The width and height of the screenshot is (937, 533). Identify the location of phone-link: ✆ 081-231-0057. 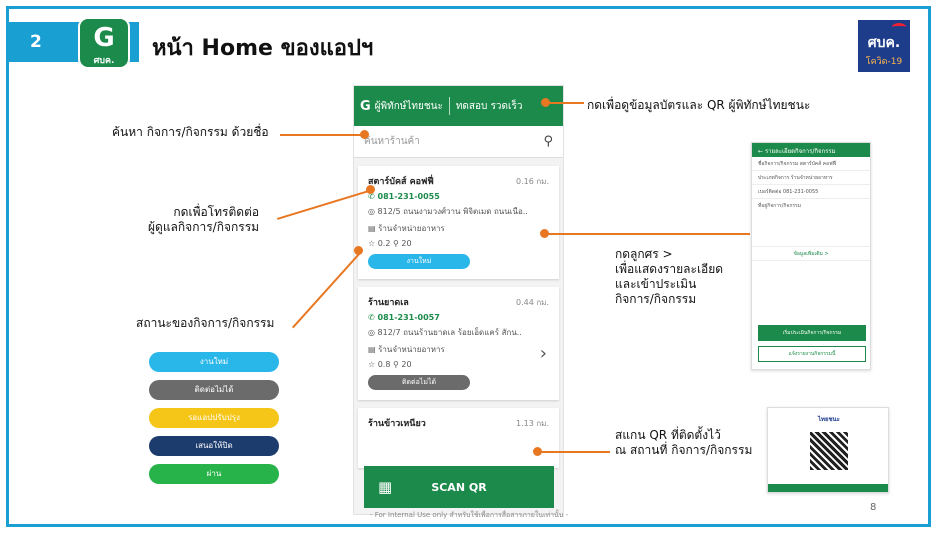
(458, 317).